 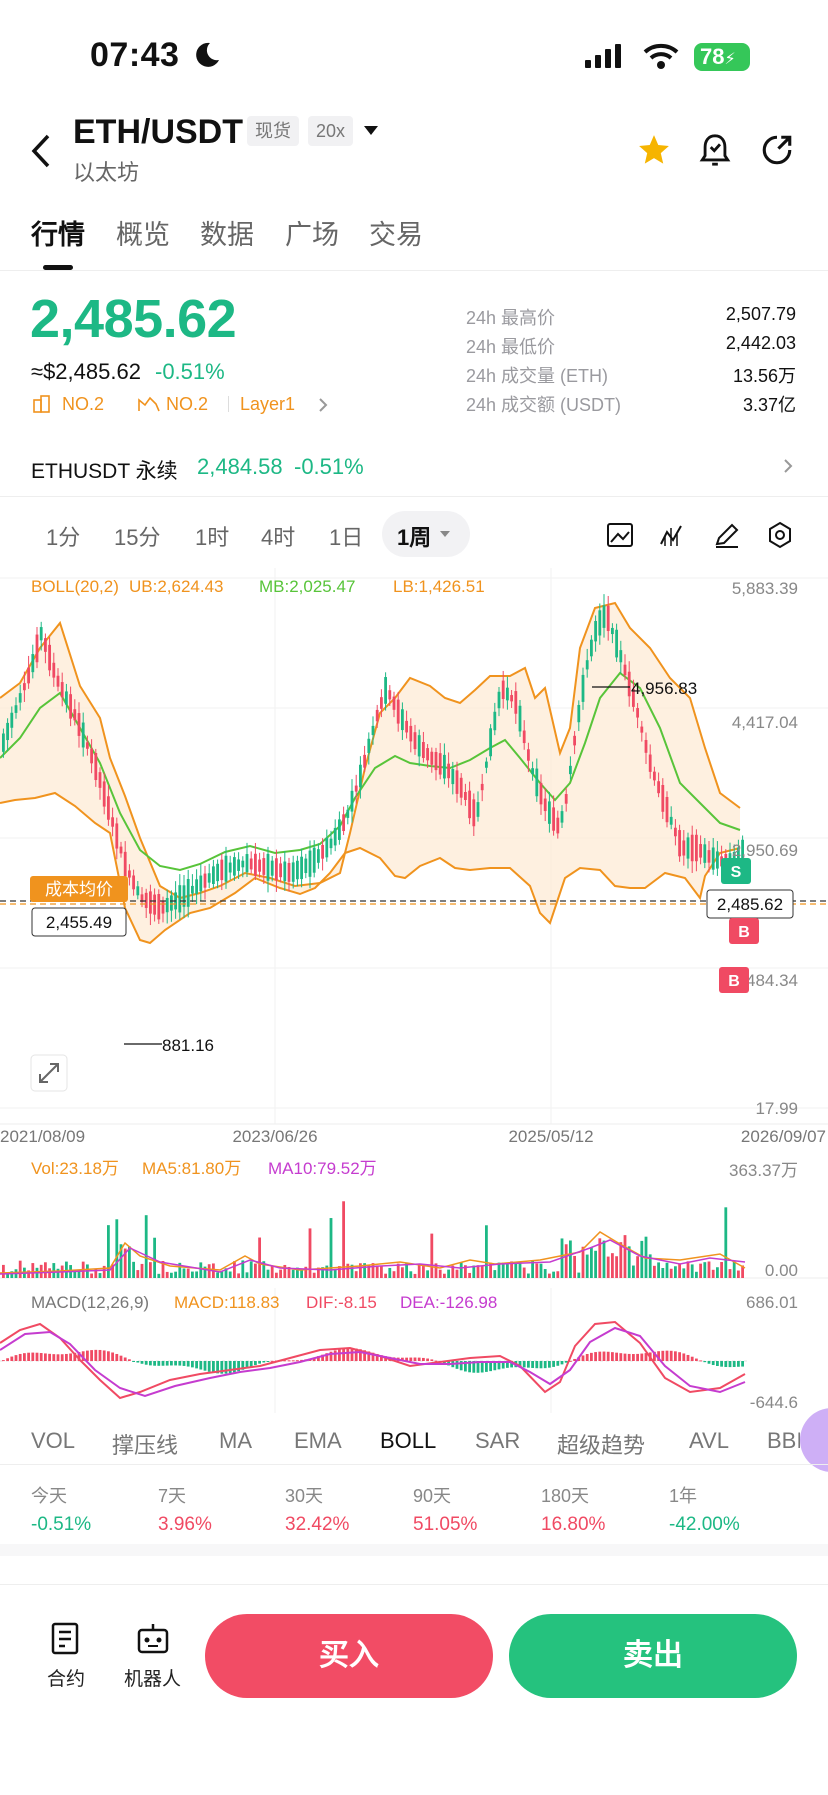 What do you see at coordinates (267, 404) in the screenshot?
I see `layer-tag: Layer1` at bounding box center [267, 404].